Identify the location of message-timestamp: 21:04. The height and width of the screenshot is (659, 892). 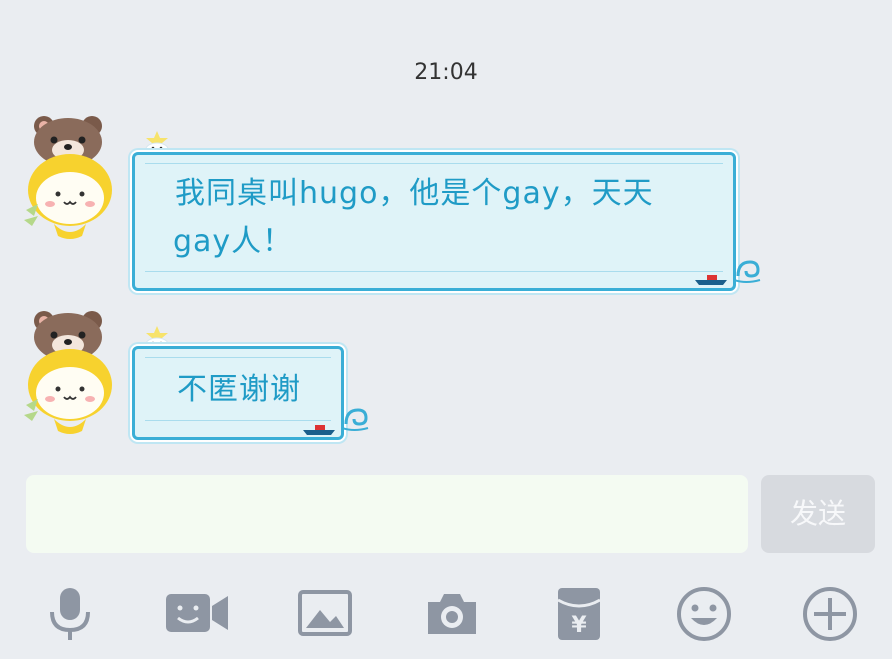
(446, 72).